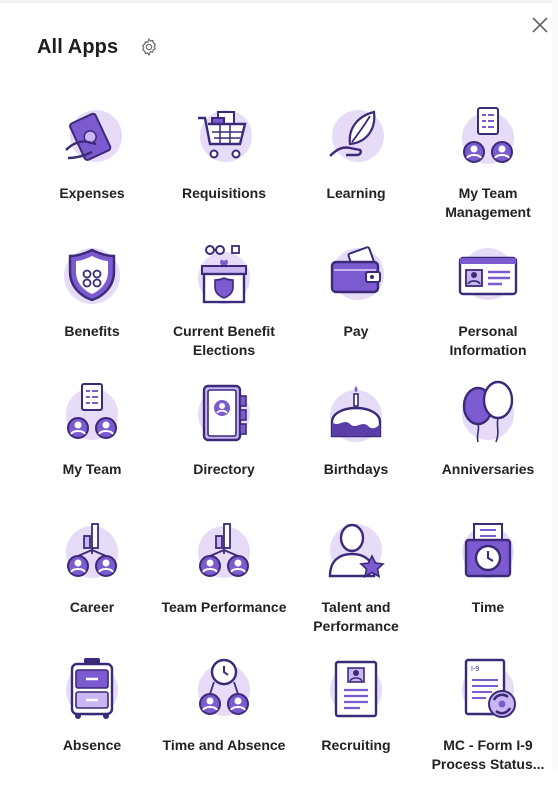  I want to click on app-tile-birthdays: Birthdays, so click(356, 447).